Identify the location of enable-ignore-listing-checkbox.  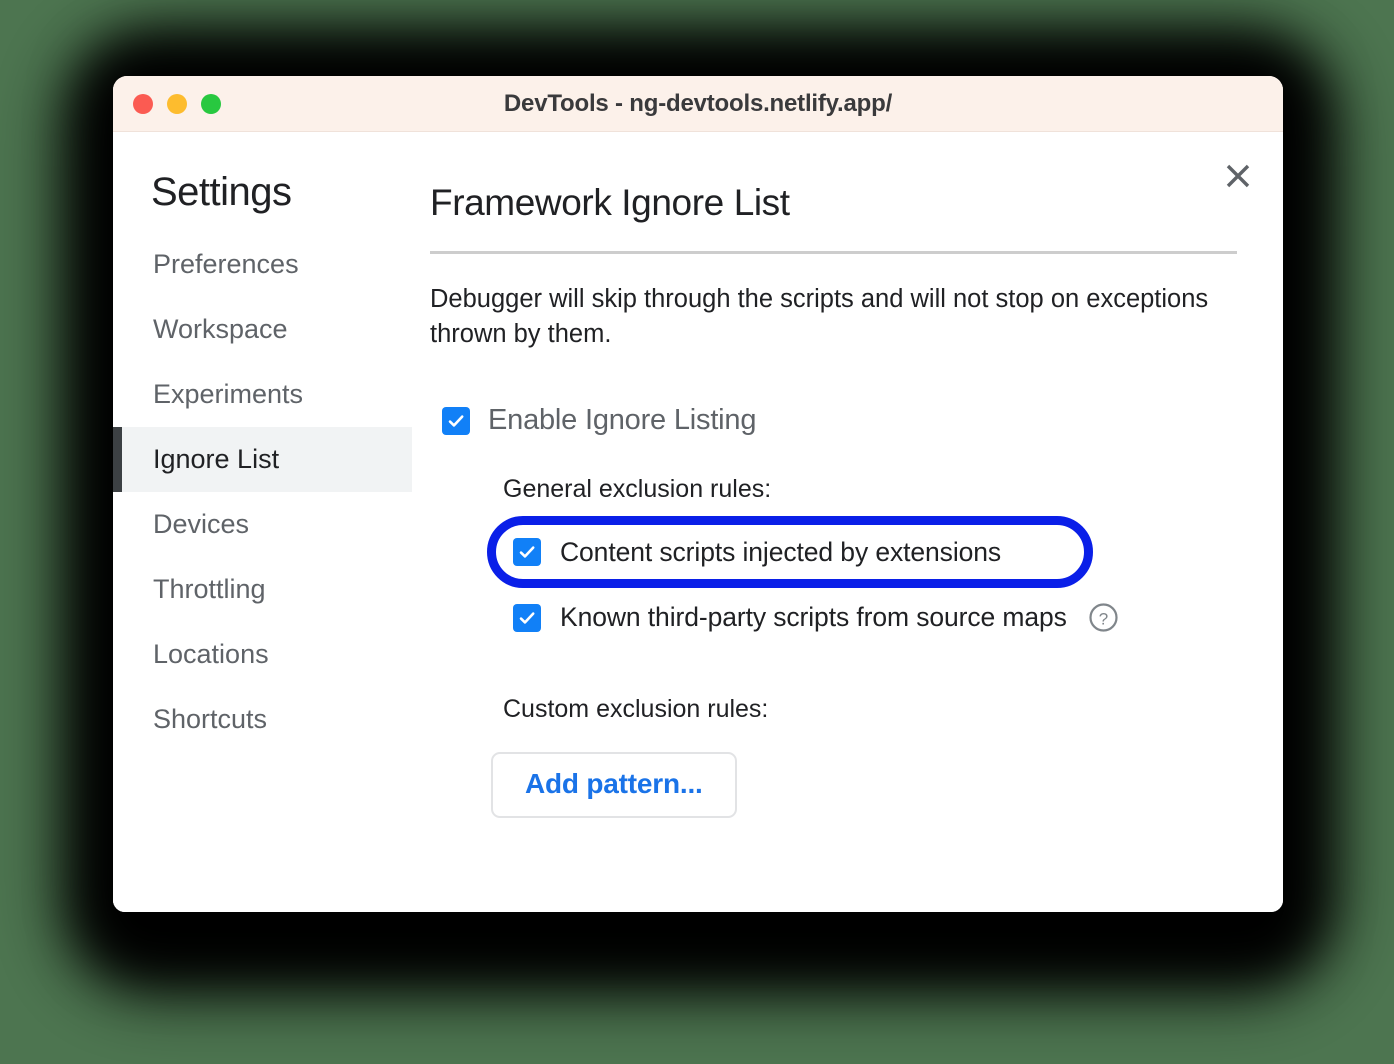
(456, 420).